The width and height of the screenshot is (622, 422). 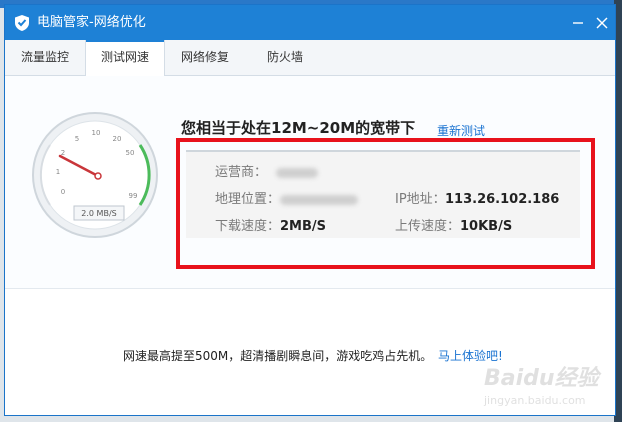 What do you see at coordinates (98, 213) in the screenshot?
I see `gauge-readout: 2.0 MB/S` at bounding box center [98, 213].